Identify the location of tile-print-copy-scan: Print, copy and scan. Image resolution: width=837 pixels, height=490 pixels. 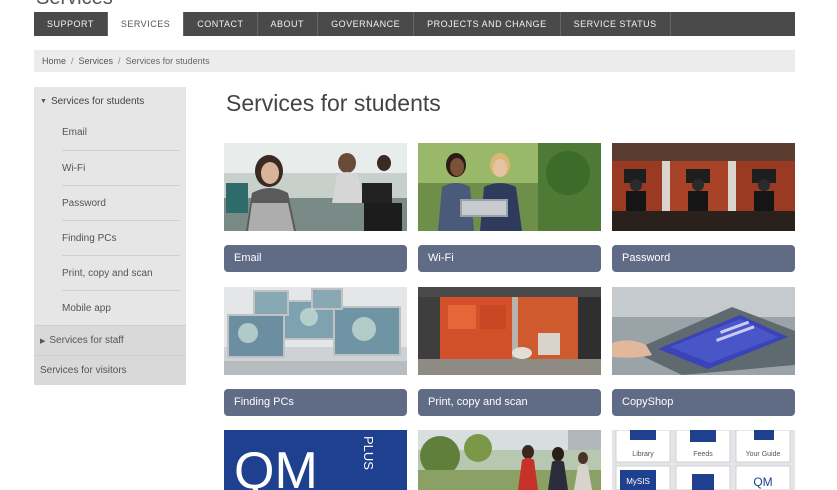
(509, 351).